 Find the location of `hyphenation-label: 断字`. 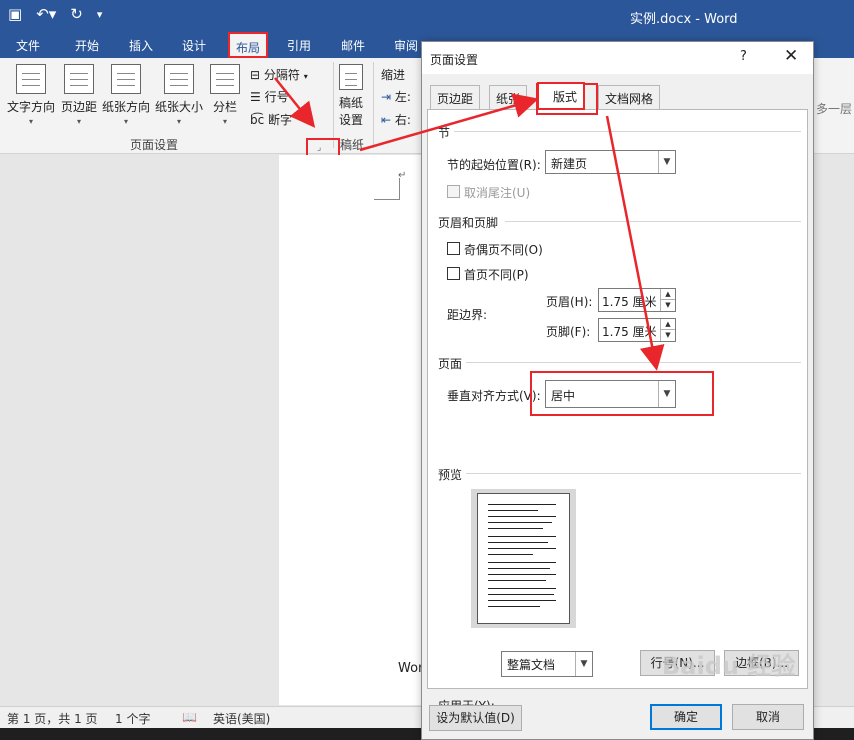

hyphenation-label: 断字 is located at coordinates (280, 120).